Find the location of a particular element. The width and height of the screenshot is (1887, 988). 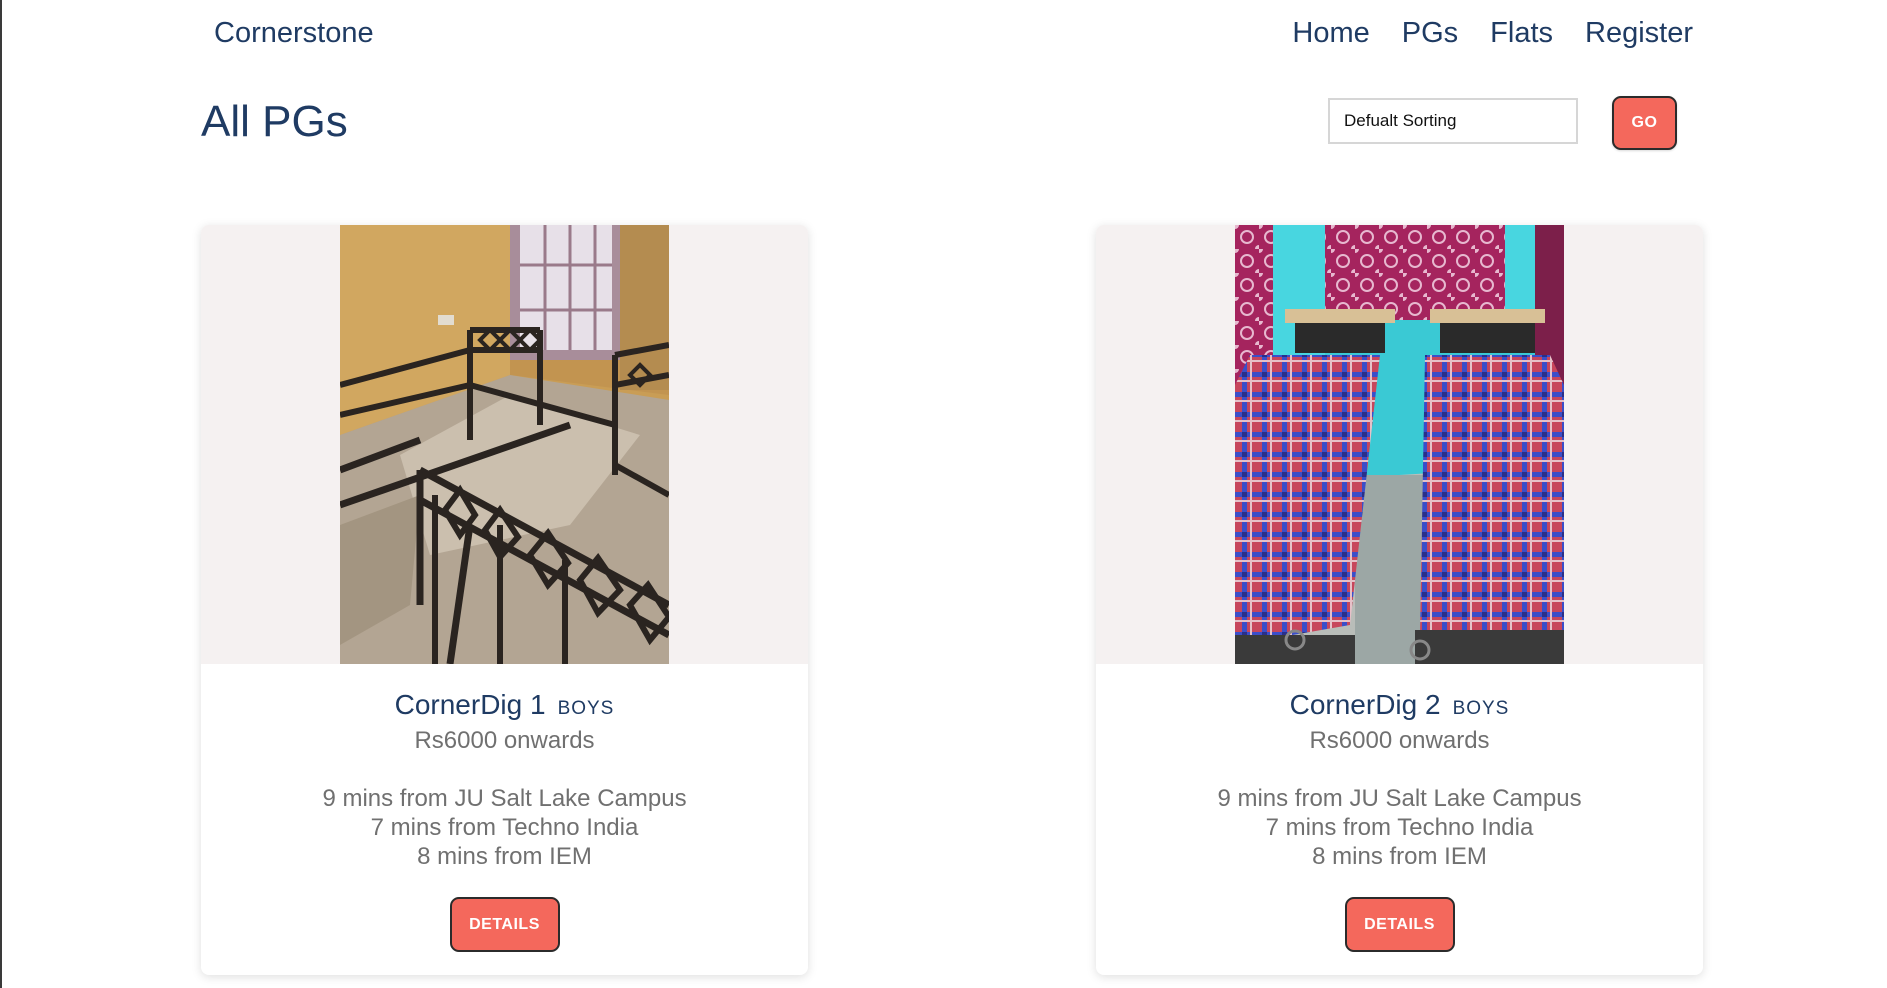

nav-link-home: Home is located at coordinates (1330, 33).